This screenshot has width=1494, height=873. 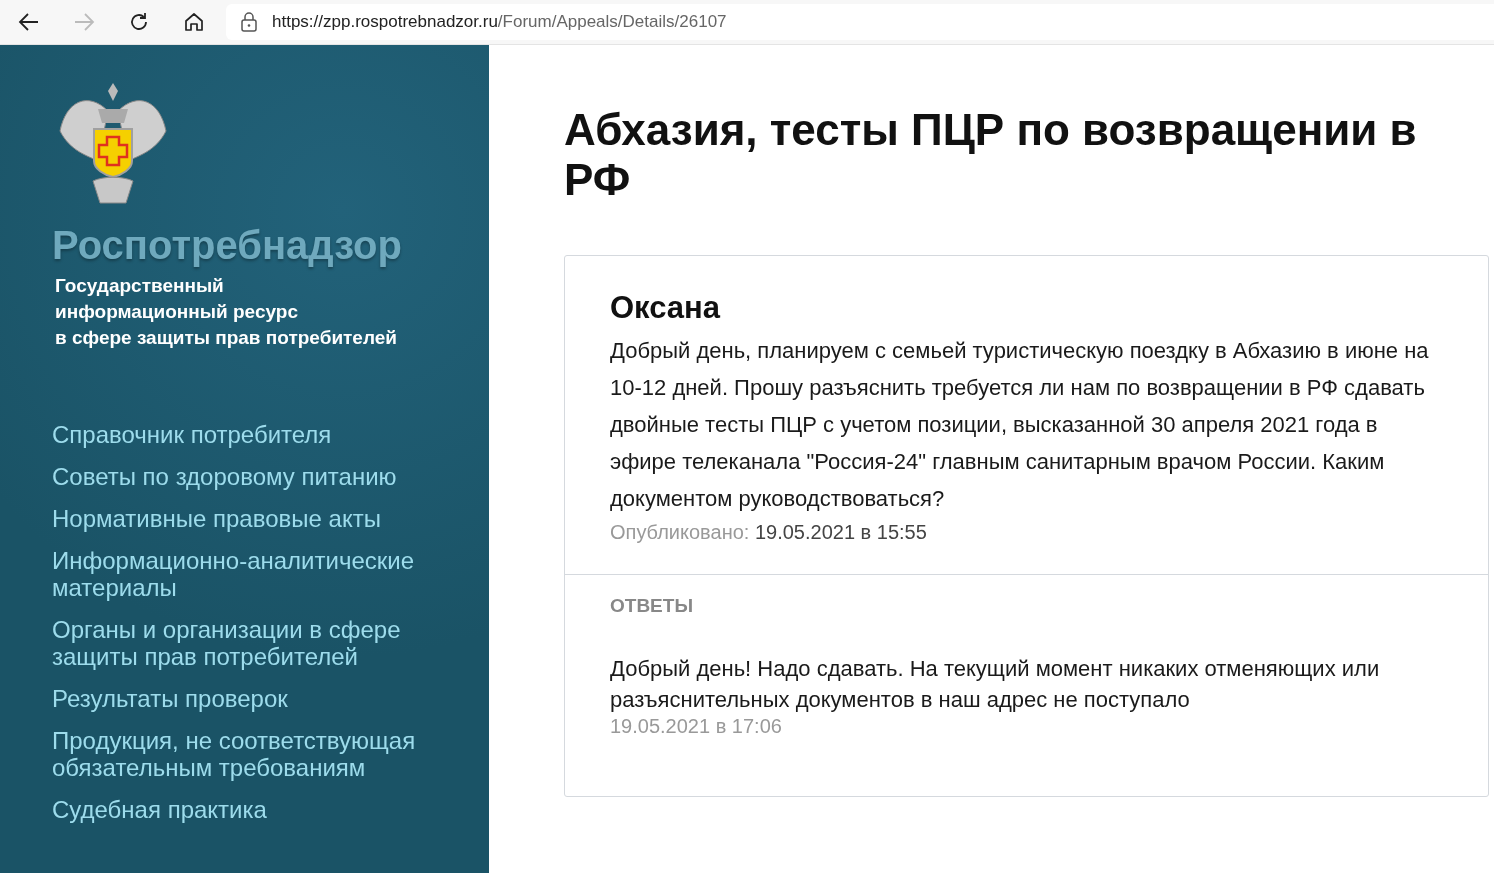 I want to click on sidebar-link: Продукция, не соответствующая обязательным требованиям, so click(x=252, y=754).